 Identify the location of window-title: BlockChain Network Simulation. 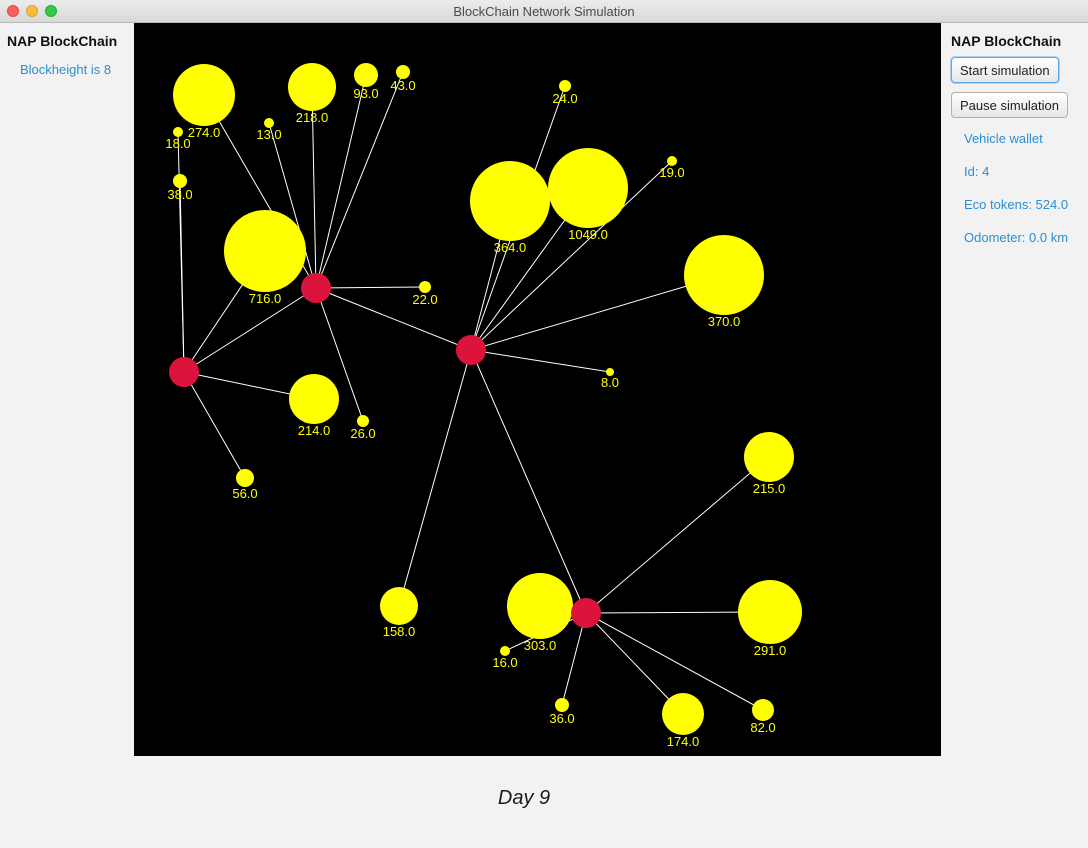
(544, 11).